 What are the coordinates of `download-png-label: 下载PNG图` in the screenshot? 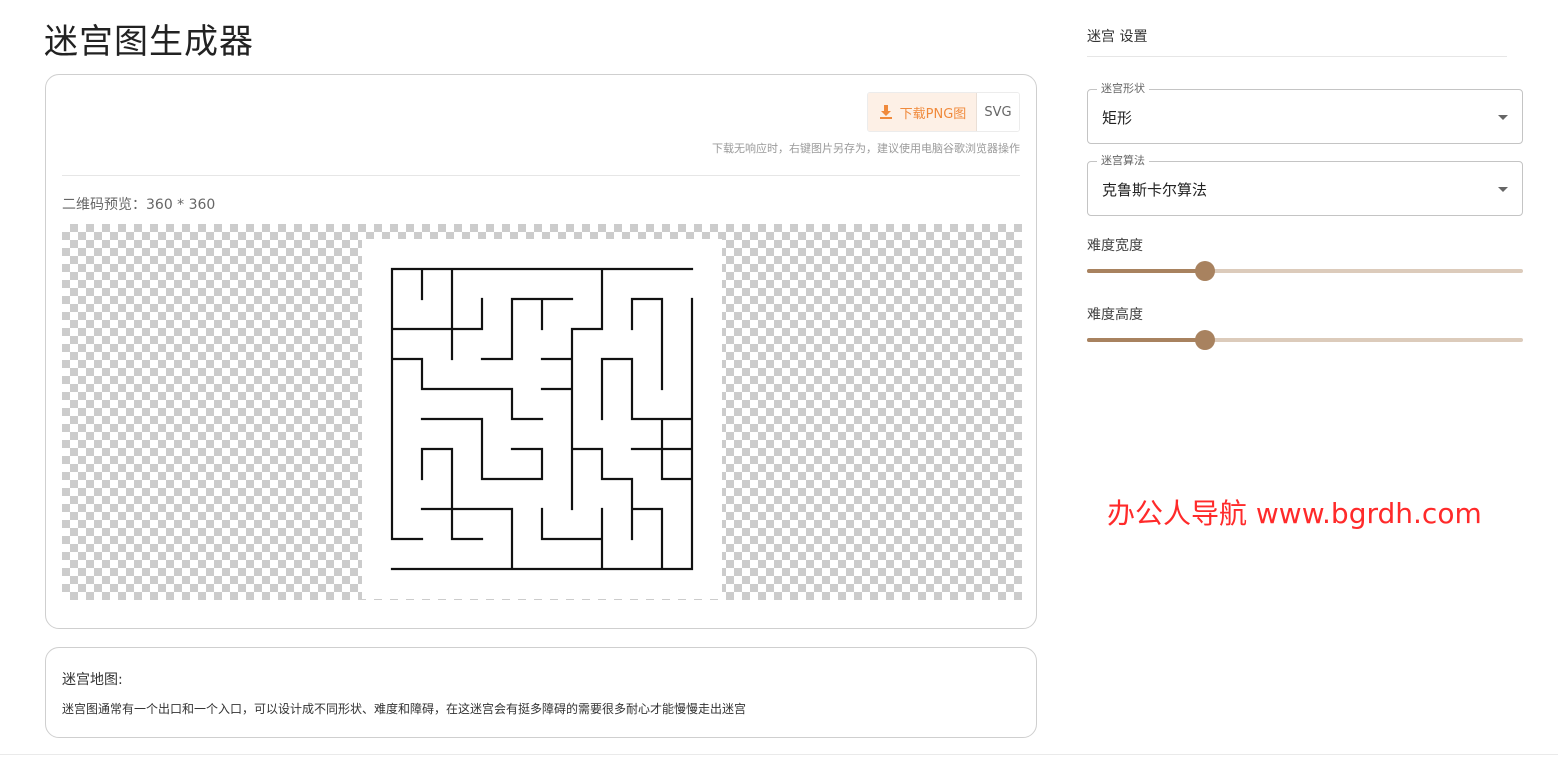 It's located at (933, 114).